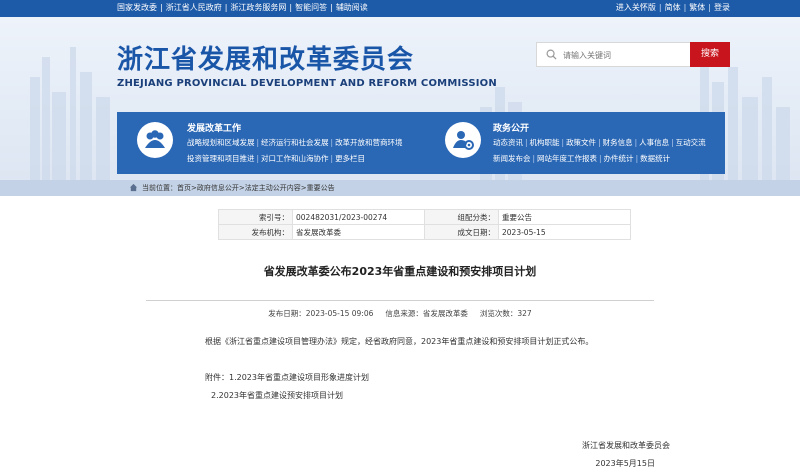 This screenshot has height=472, width=800. Describe the element at coordinates (626, 445) in the screenshot. I see `signature: 浙江省发展和改革委员会` at that location.